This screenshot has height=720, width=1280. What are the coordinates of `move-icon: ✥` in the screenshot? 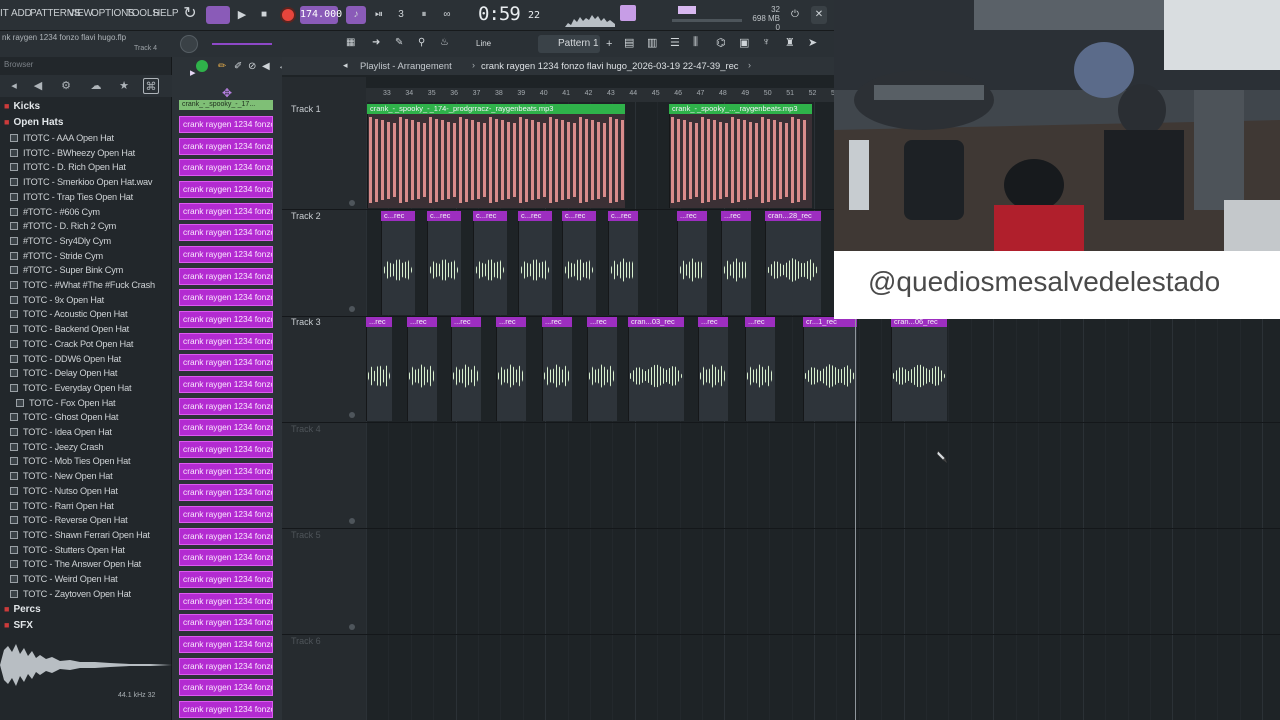 It's located at (227, 93).